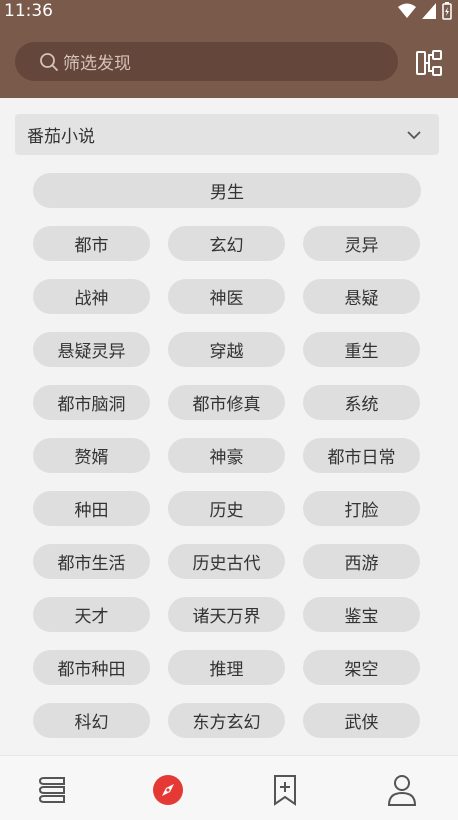  Describe the element at coordinates (226, 720) in the screenshot. I see `tag-item: 东方玄幻` at that location.